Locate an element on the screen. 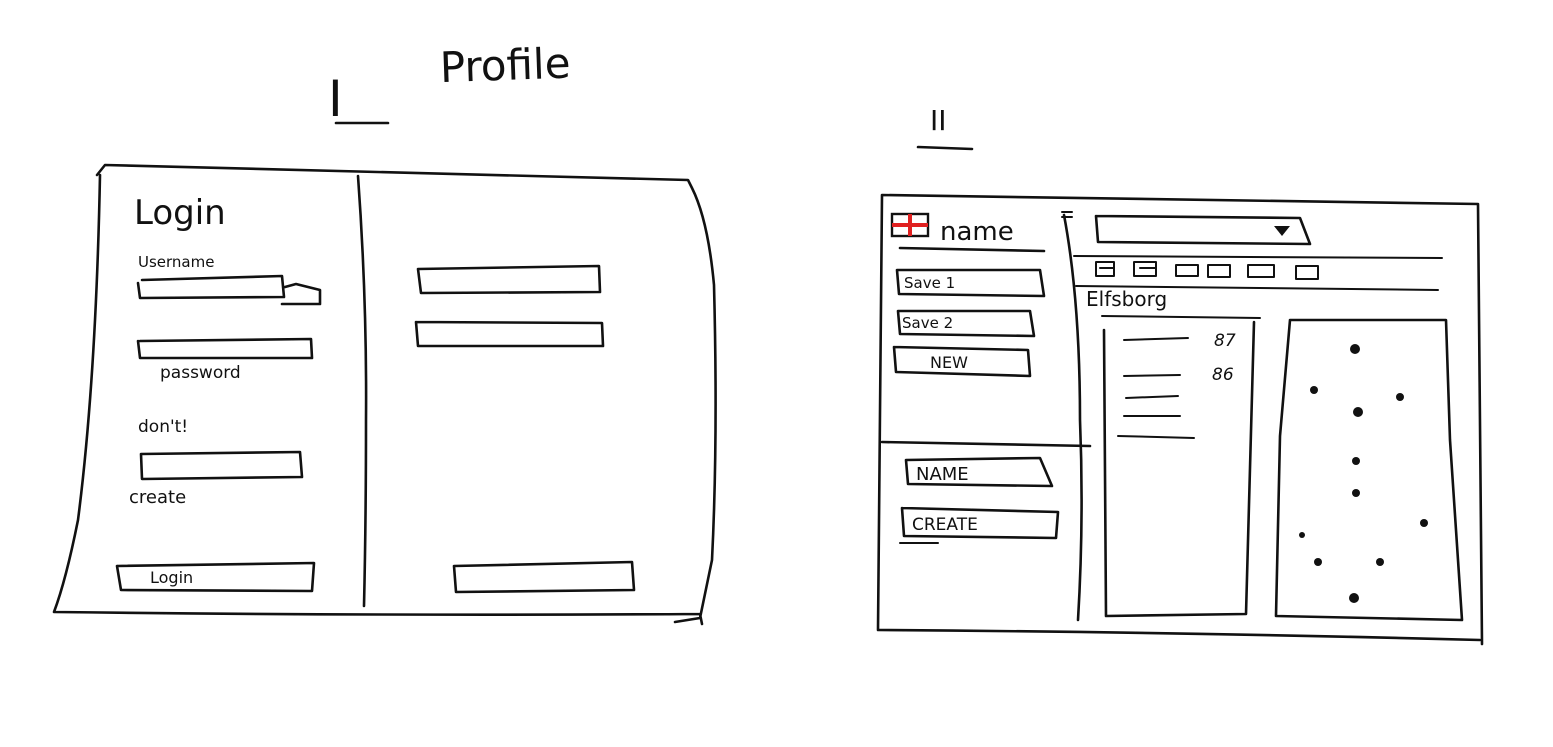 The width and height of the screenshot is (1553, 747). mockup-2-sidebar-split is located at coordinates (986, 444).